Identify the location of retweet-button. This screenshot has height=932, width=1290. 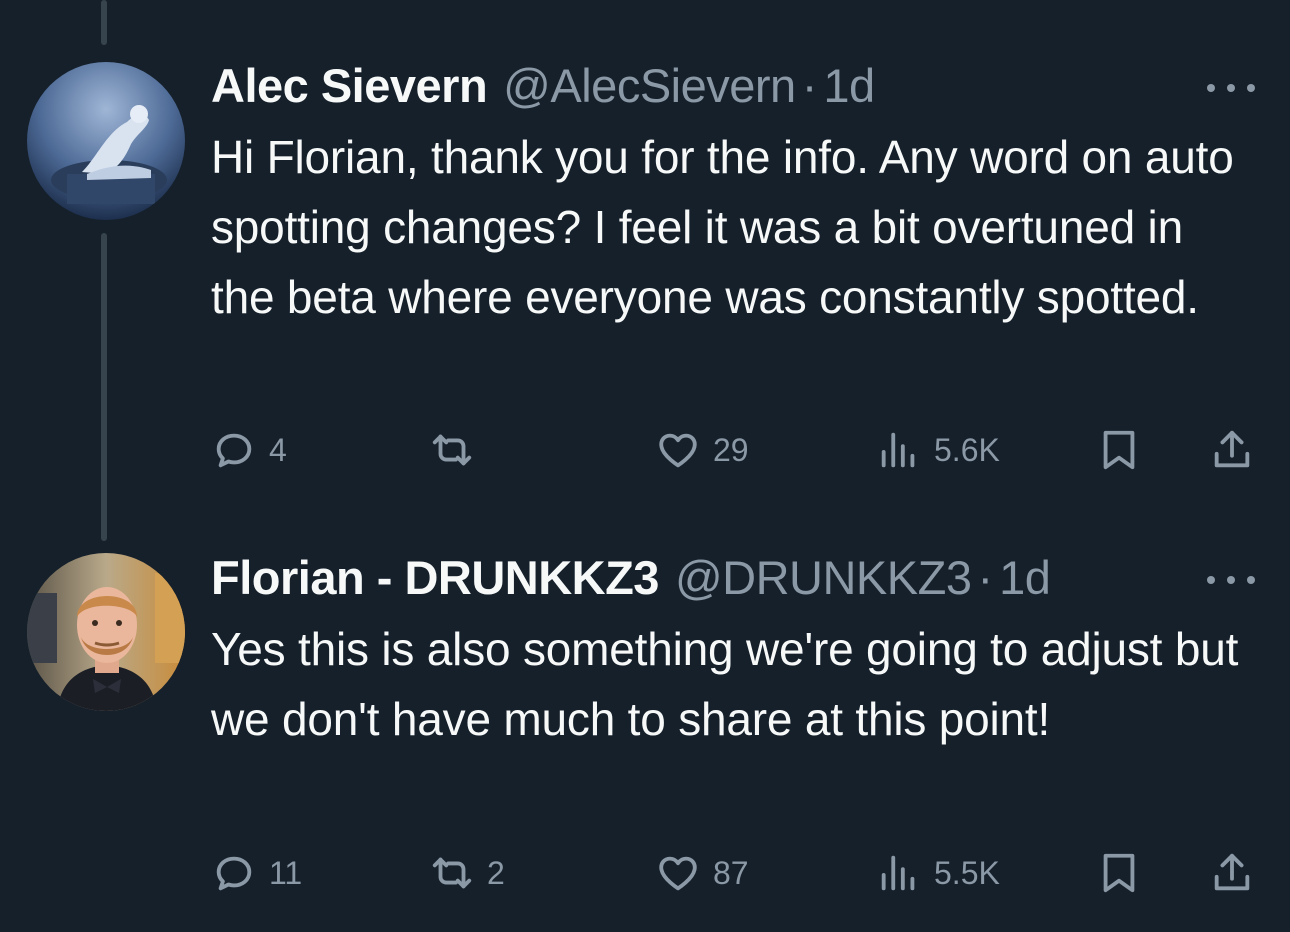
(458, 450).